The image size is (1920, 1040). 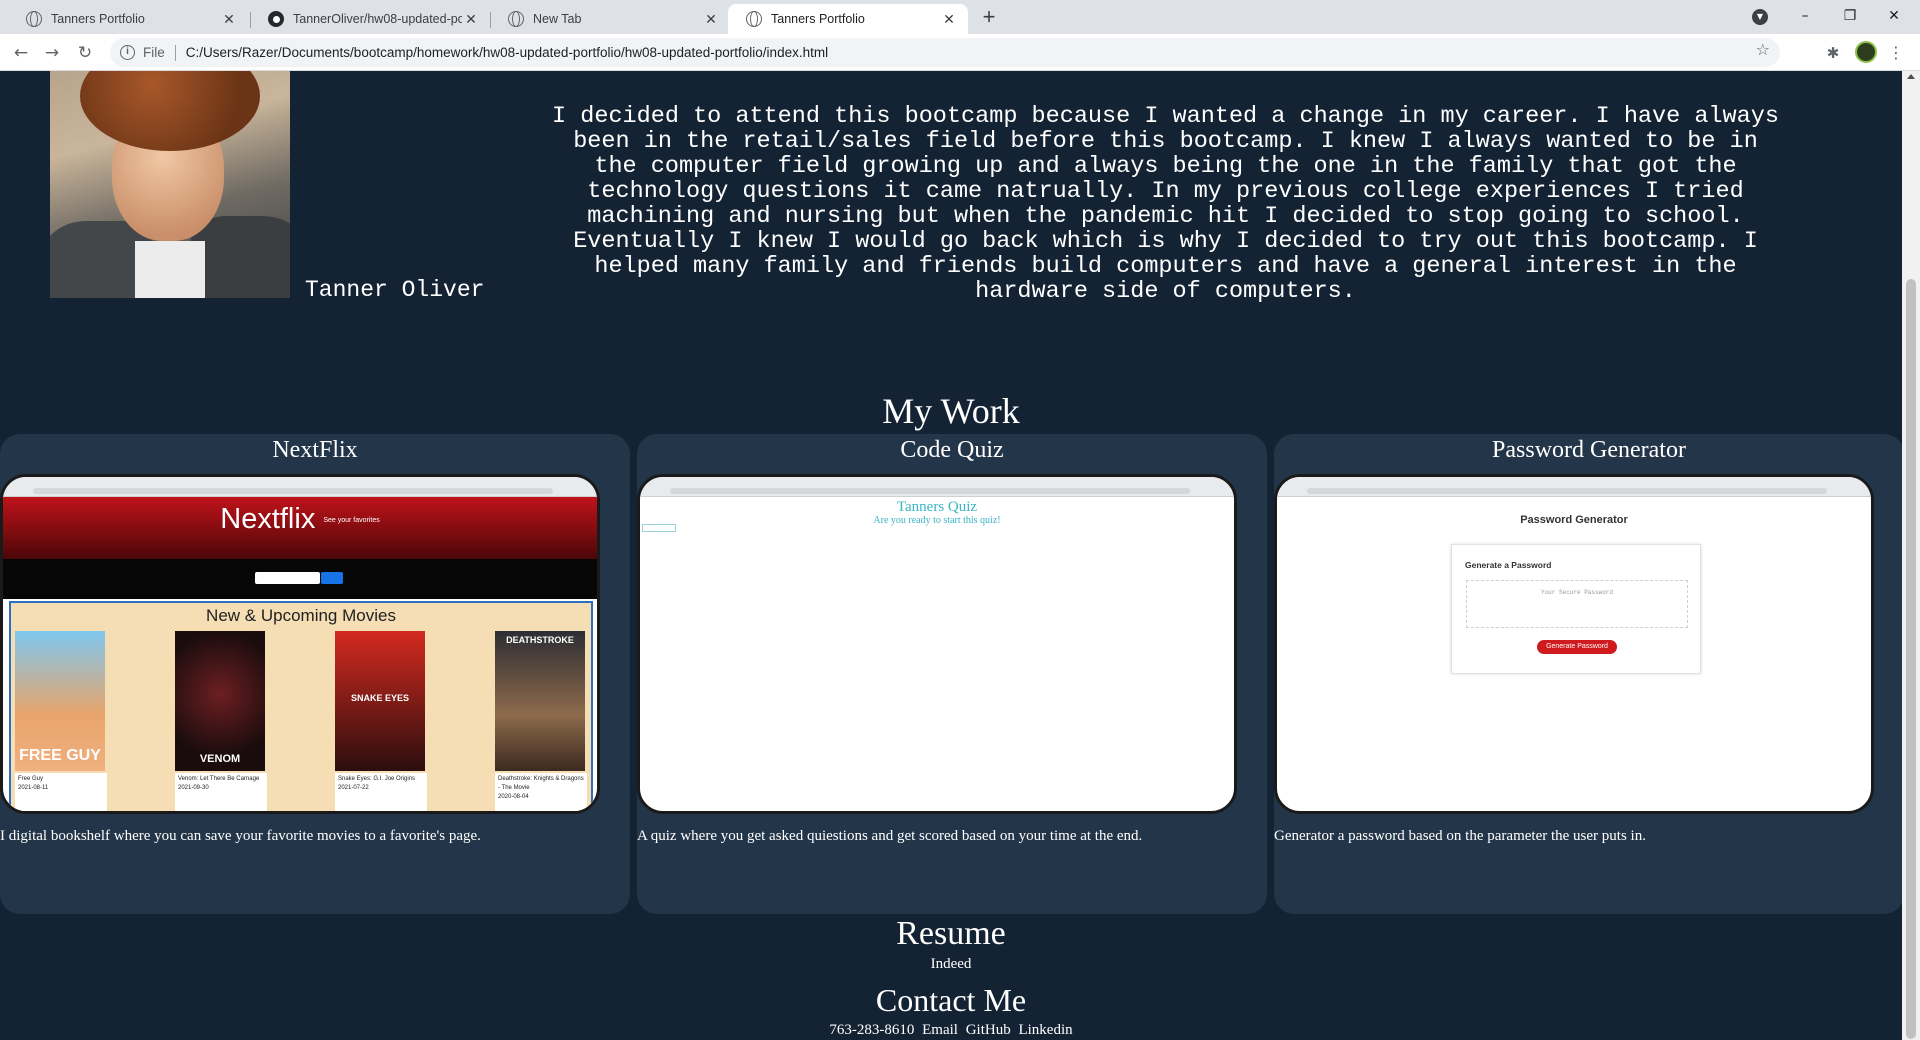 I want to click on tab-title: New Tab, so click(x=557, y=19).